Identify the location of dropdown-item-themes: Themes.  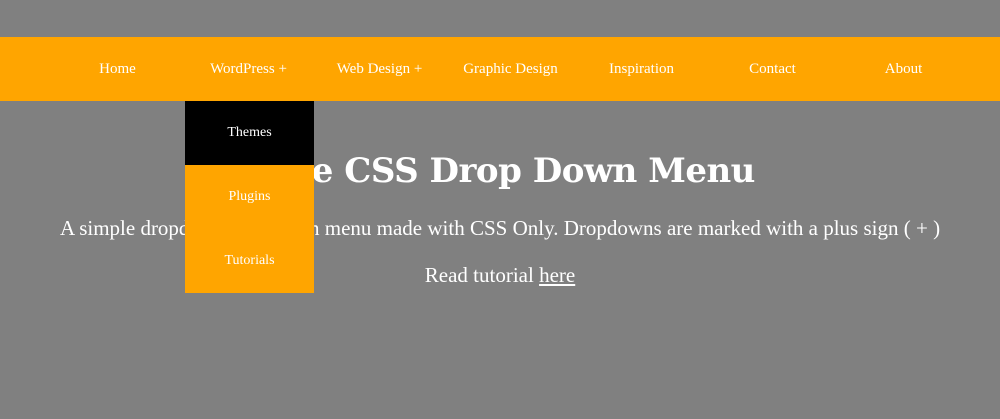
(249, 133).